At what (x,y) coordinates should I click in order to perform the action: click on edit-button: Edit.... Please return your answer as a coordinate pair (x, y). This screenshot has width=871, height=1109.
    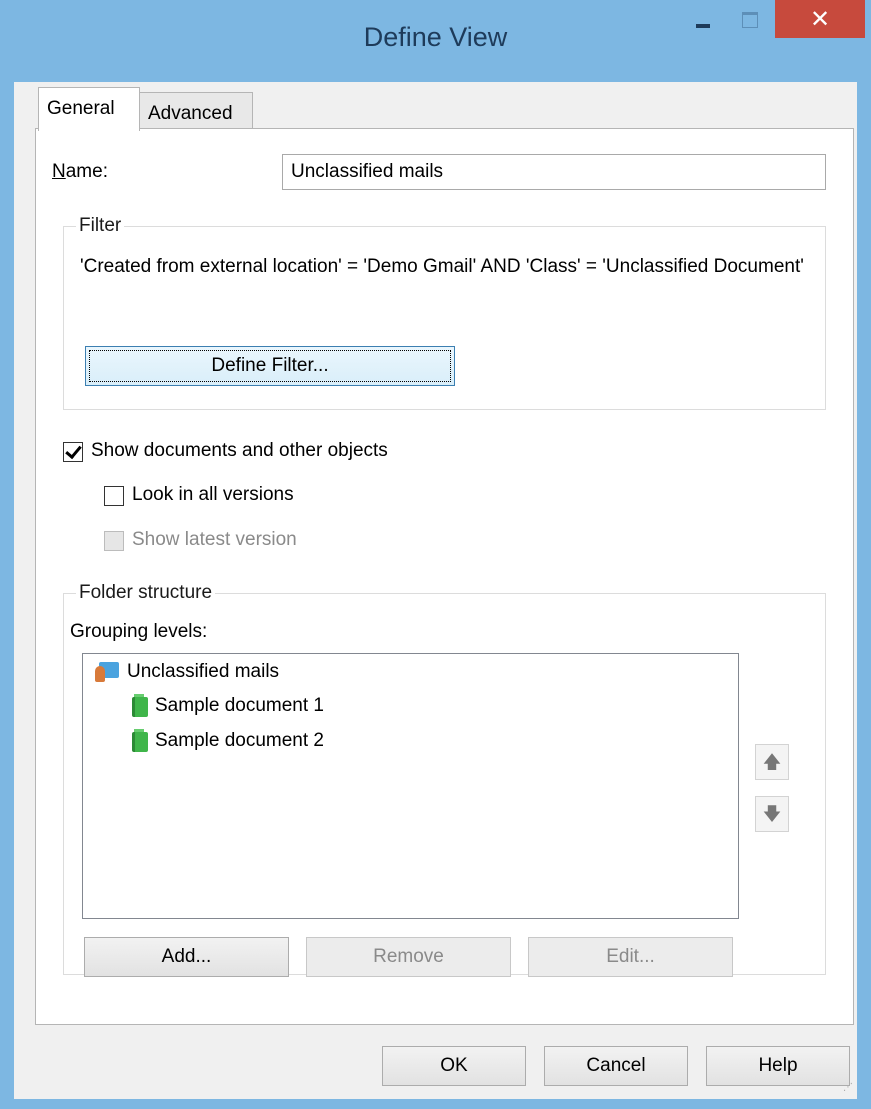
    Looking at the image, I should click on (630, 957).